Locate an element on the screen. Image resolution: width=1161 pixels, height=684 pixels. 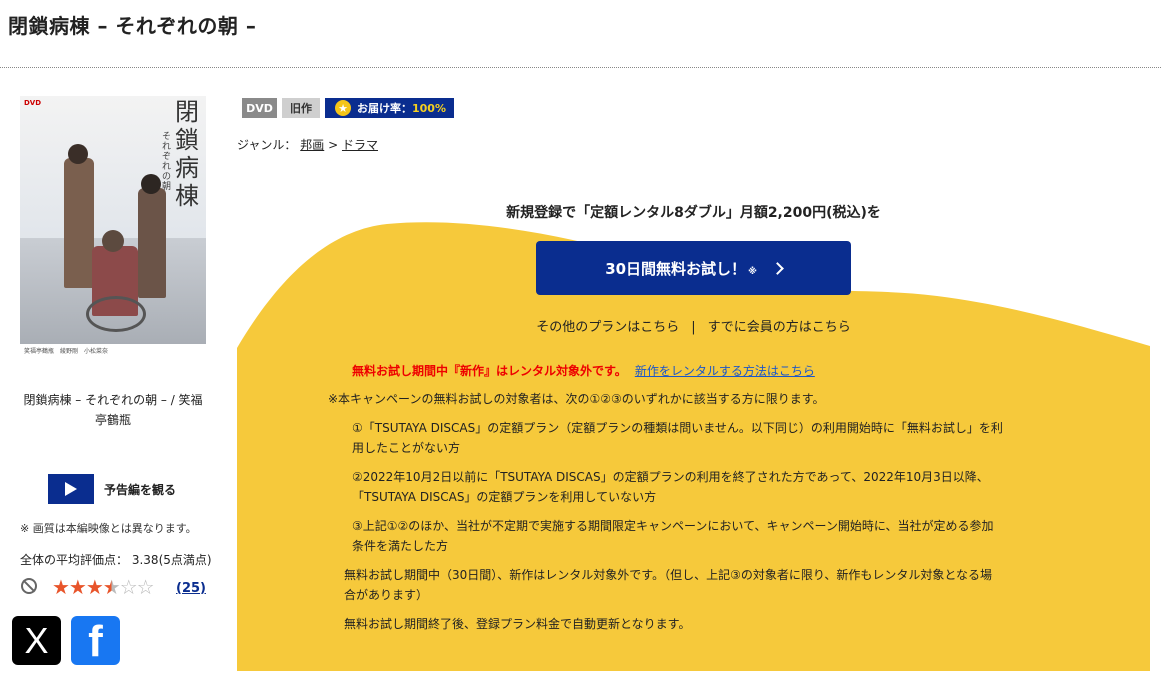
plan-links: その他のプランはこちら | すでに会員の方はこちら is located at coordinates (693, 325).